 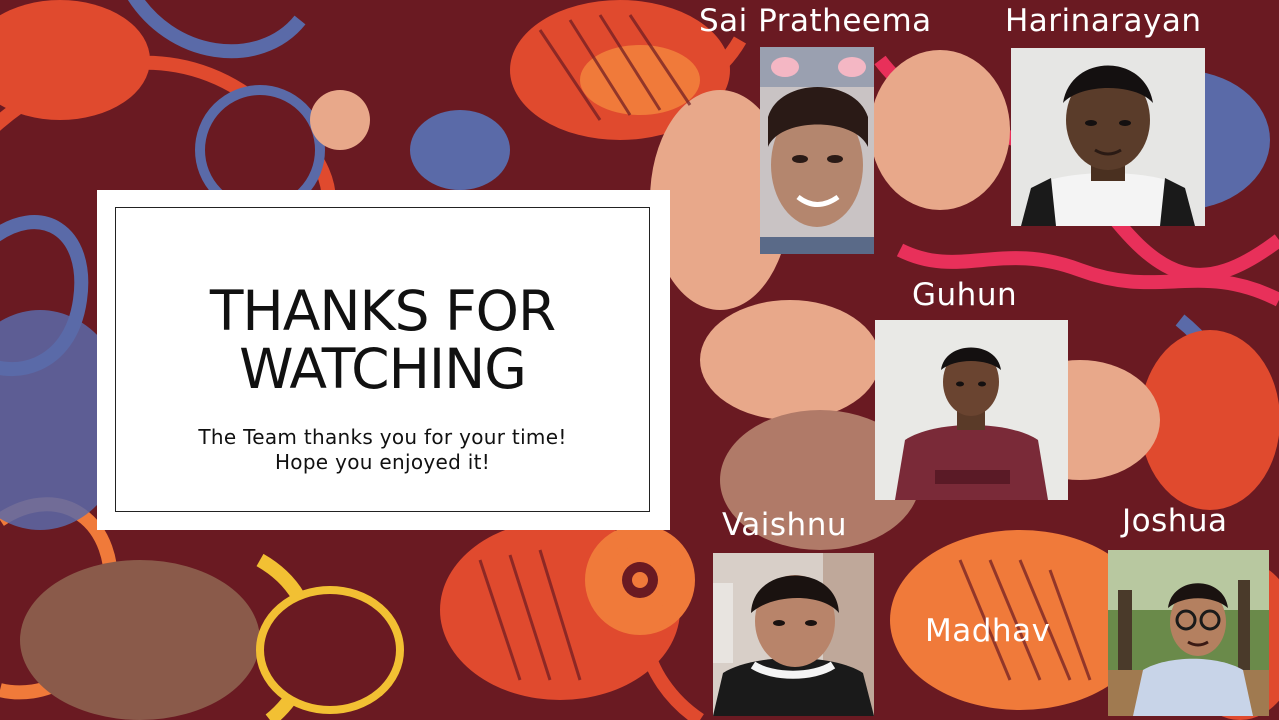 What do you see at coordinates (1175, 521) in the screenshot?
I see `team-member-name: Joshua` at bounding box center [1175, 521].